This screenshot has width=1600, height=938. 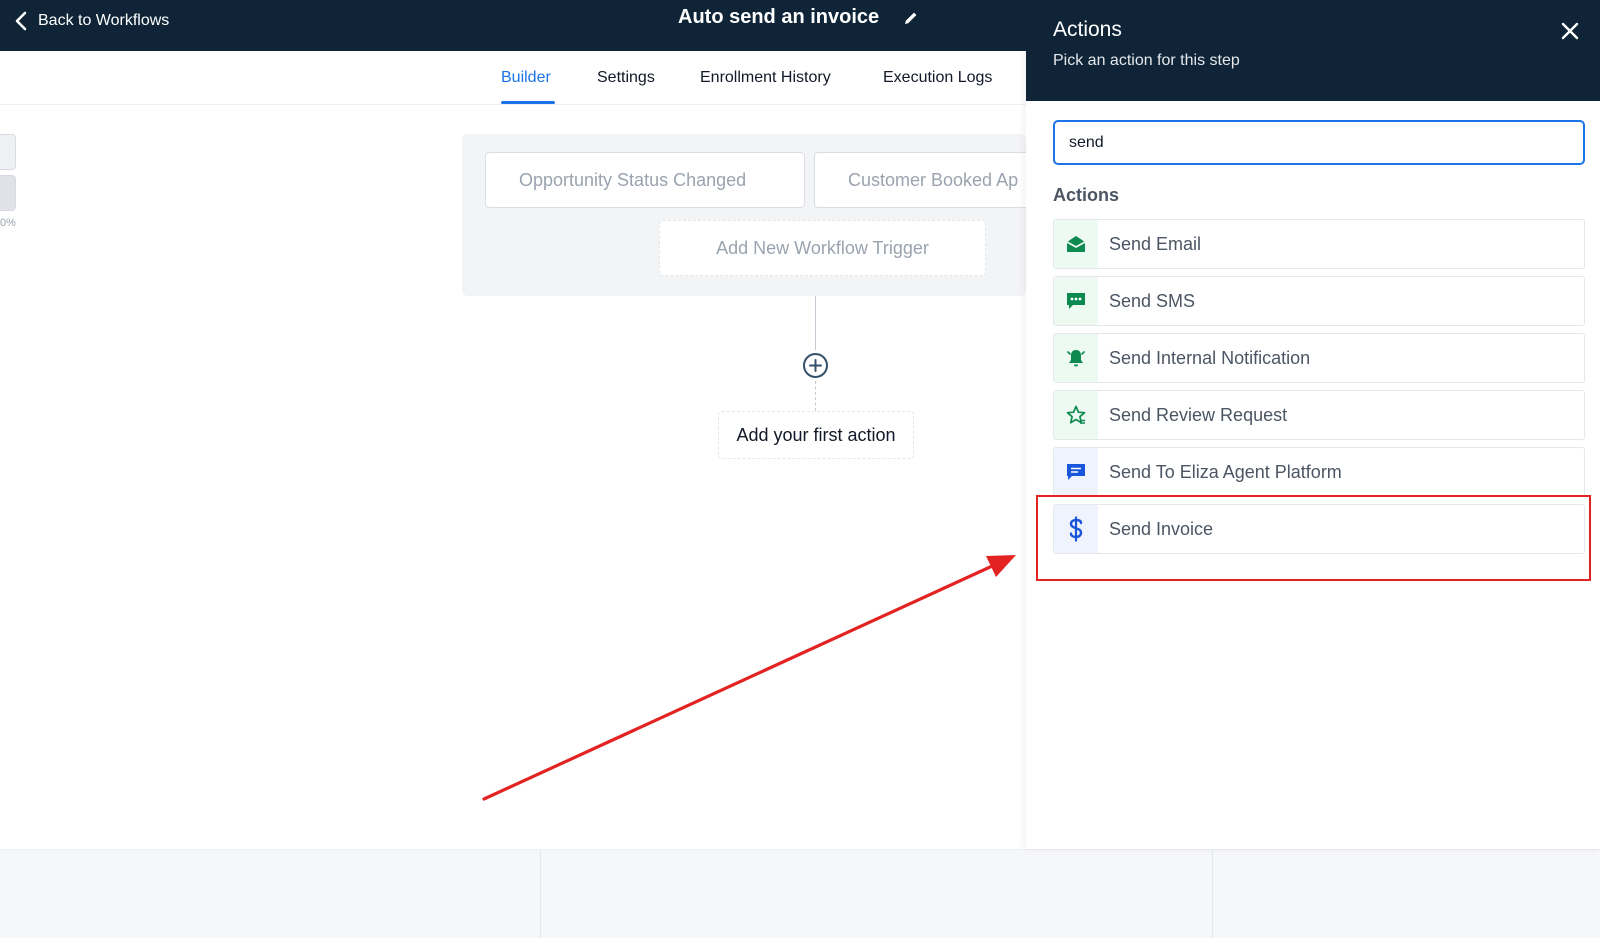 What do you see at coordinates (765, 78) in the screenshot?
I see `tab-enrollment-history: Enrollment History` at bounding box center [765, 78].